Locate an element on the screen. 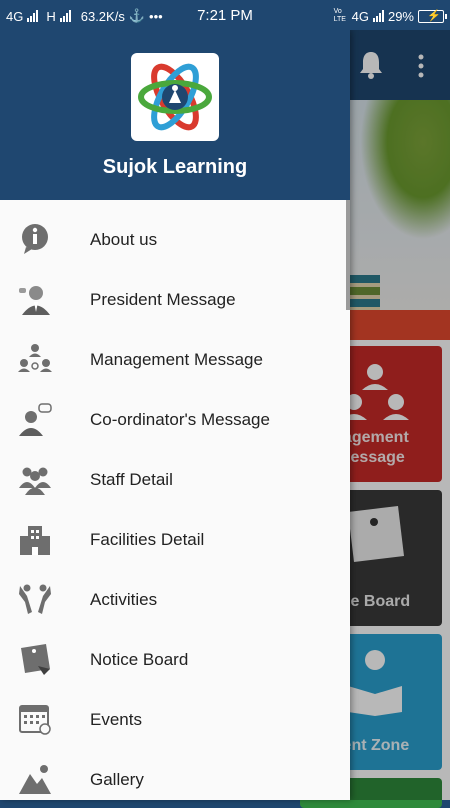  activities-icon is located at coordinates (35, 599).